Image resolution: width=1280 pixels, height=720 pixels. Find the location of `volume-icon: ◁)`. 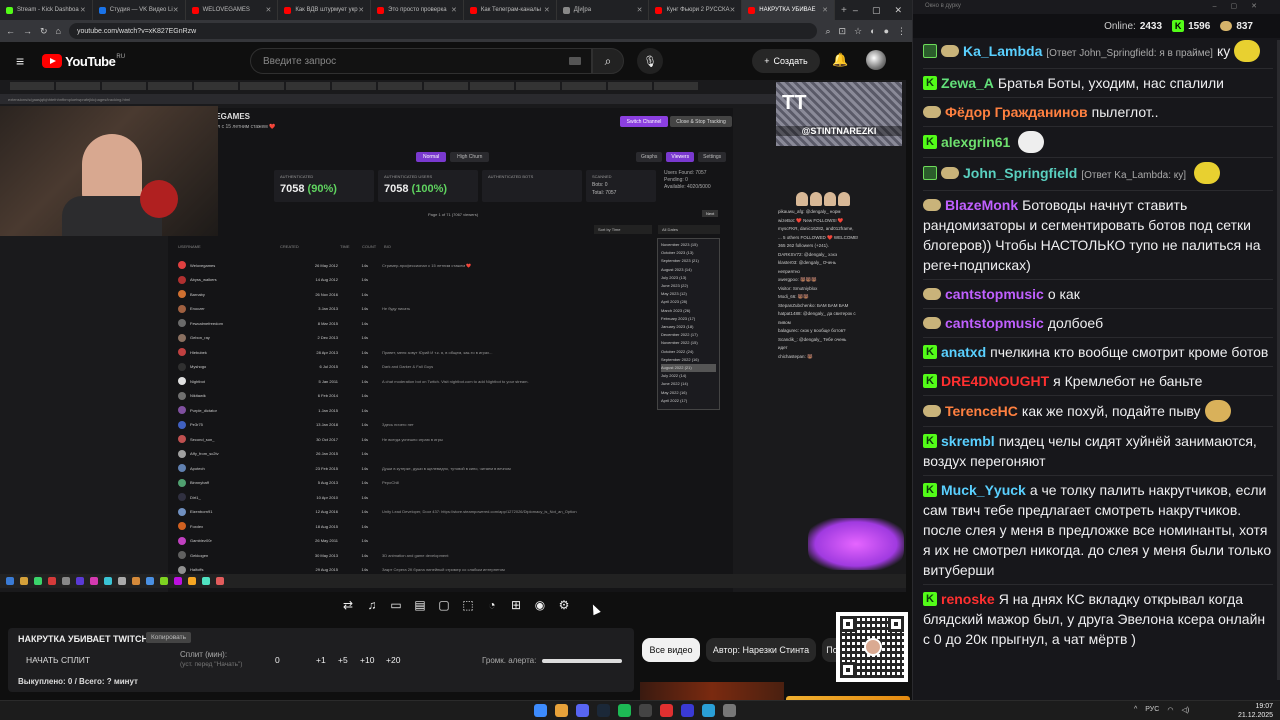

volume-icon: ◁) is located at coordinates (1185, 710).